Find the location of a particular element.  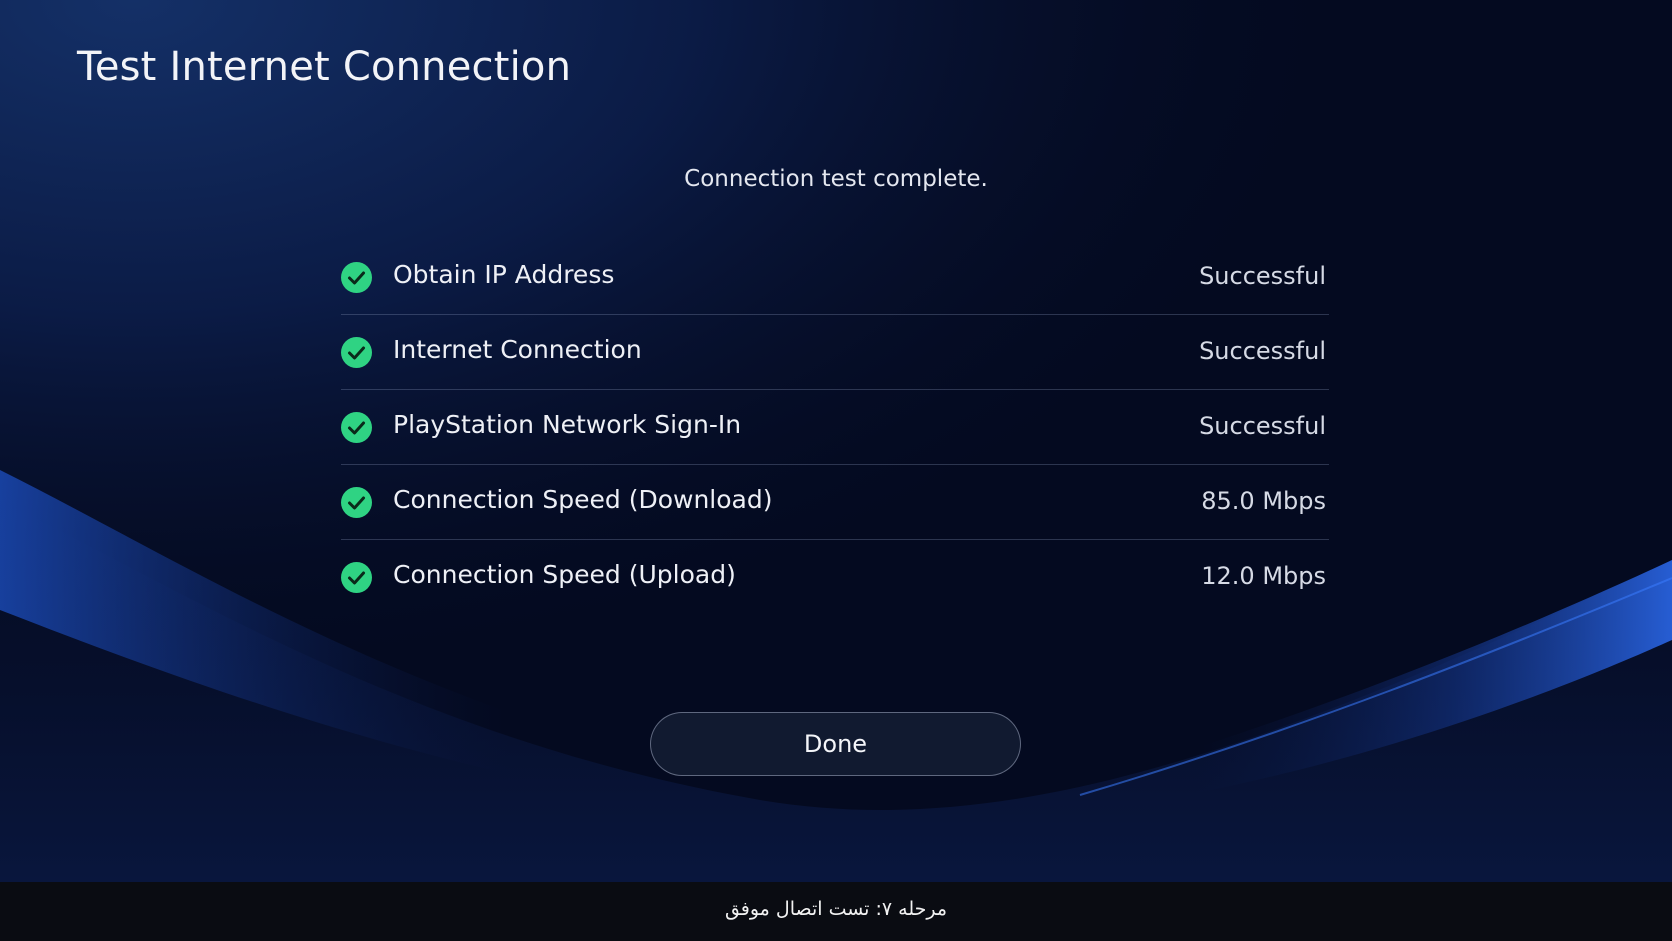

result-row-psn-sign-in: PlayStation Network Sign-In Successful is located at coordinates (835, 427).